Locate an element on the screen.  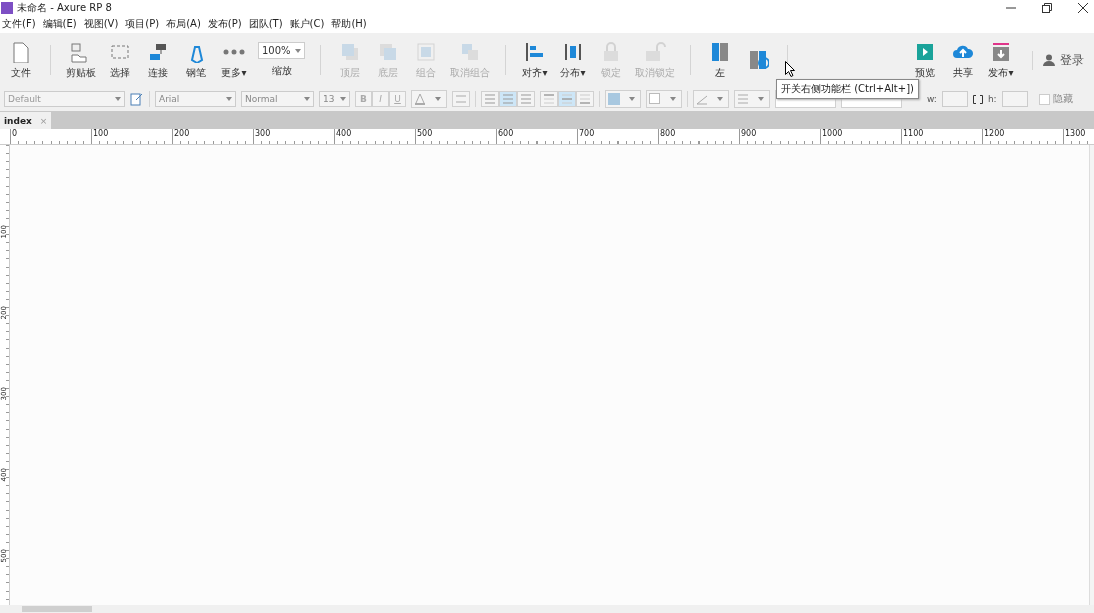
tool-label: 缩放 is located at coordinates (281, 71).